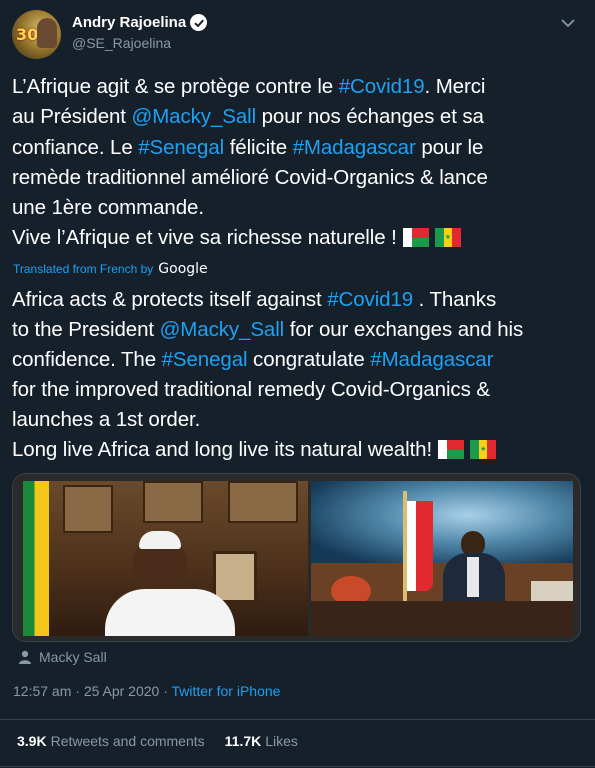 The width and height of the screenshot is (595, 768). What do you see at coordinates (442, 558) in the screenshot?
I see `video-call-right-pane` at bounding box center [442, 558].